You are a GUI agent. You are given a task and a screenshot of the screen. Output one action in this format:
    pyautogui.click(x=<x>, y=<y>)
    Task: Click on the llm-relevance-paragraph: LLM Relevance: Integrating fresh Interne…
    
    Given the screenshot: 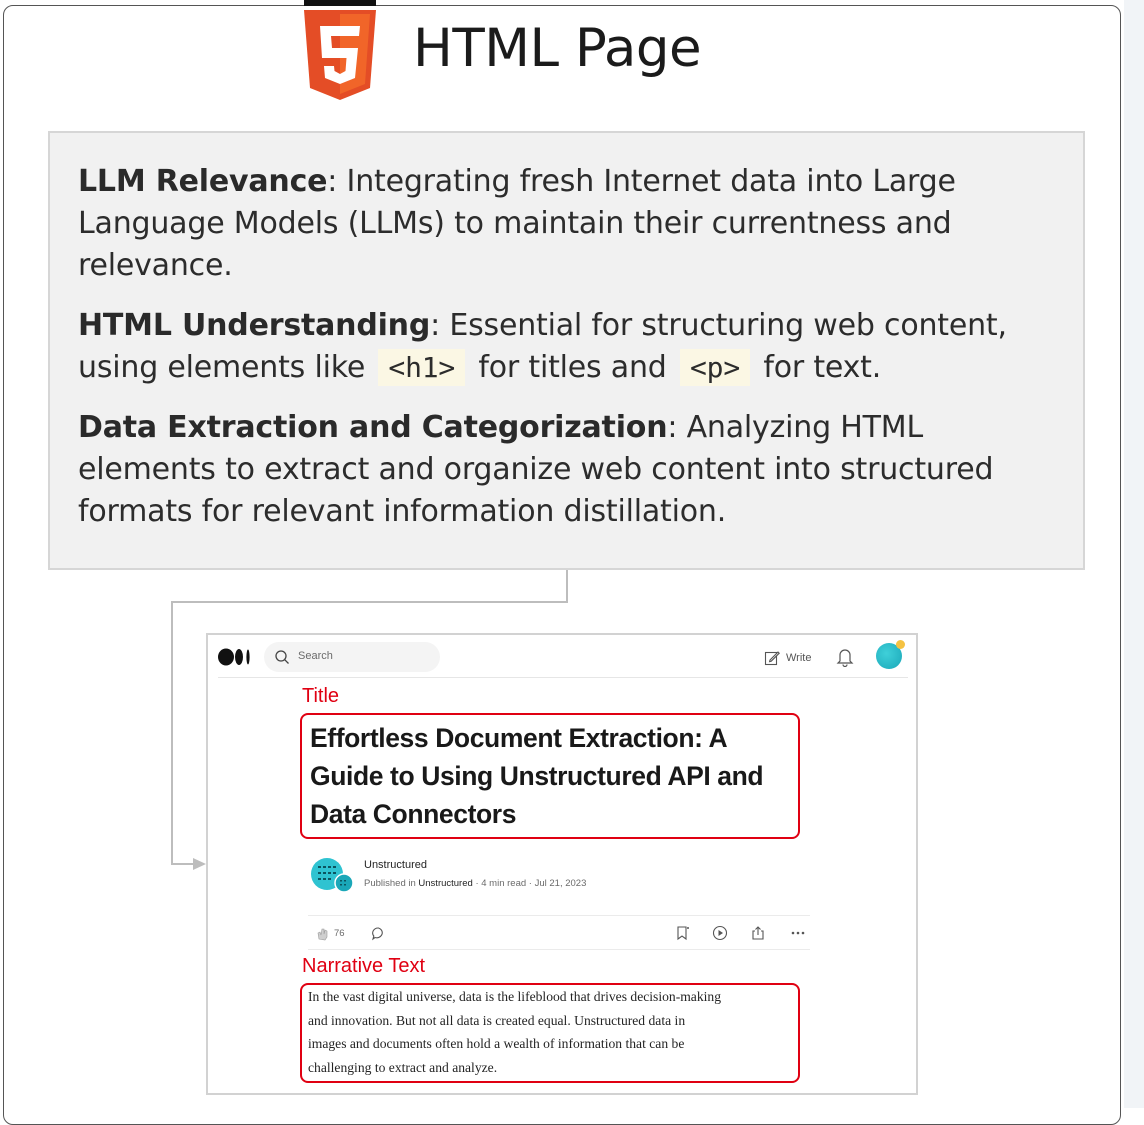 What is the action you would take?
    pyautogui.click(x=573, y=224)
    